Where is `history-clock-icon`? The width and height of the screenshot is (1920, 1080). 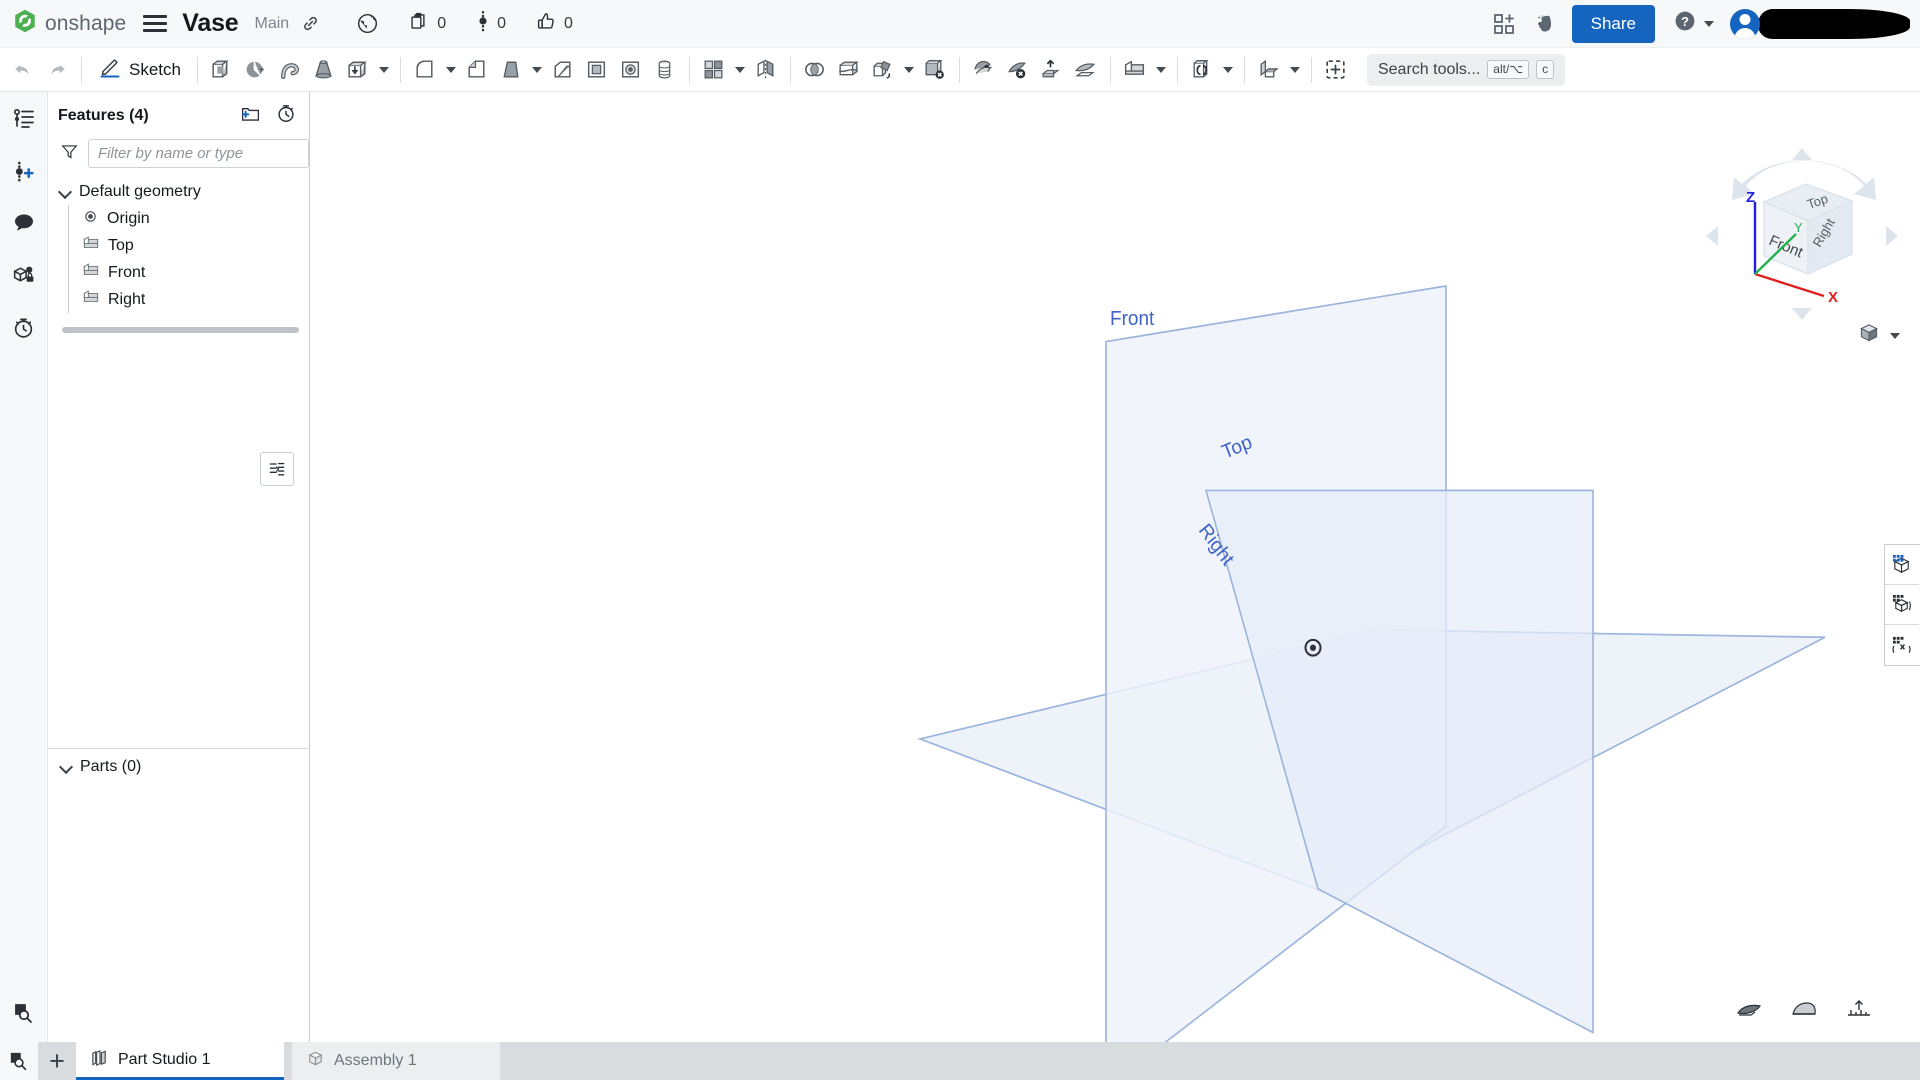
history-clock-icon is located at coordinates (24, 327).